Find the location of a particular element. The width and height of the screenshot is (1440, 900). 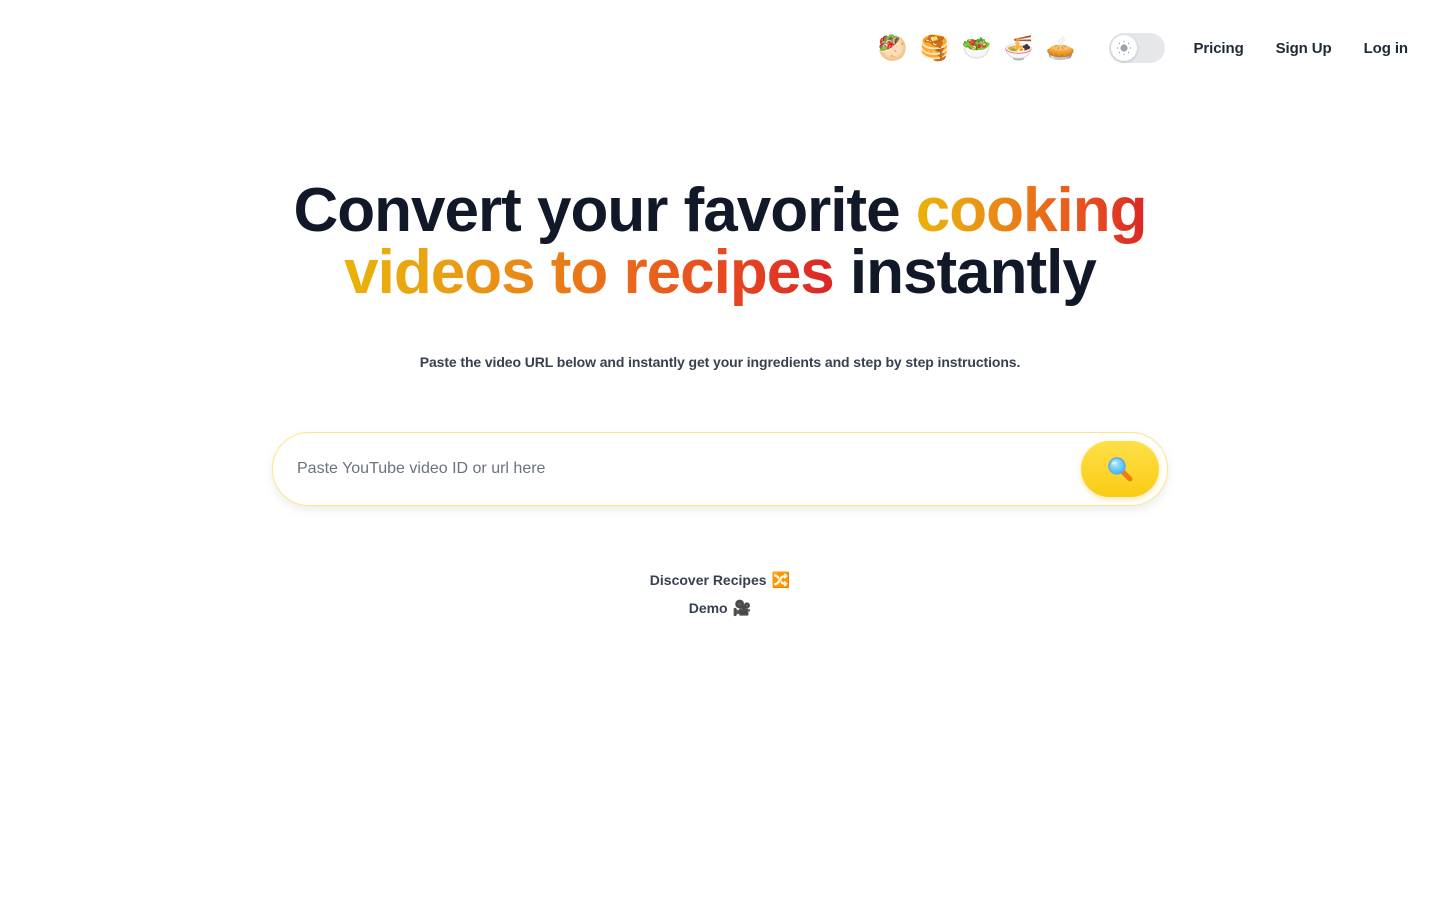

pricing-link: Pricing is located at coordinates (1218, 48).